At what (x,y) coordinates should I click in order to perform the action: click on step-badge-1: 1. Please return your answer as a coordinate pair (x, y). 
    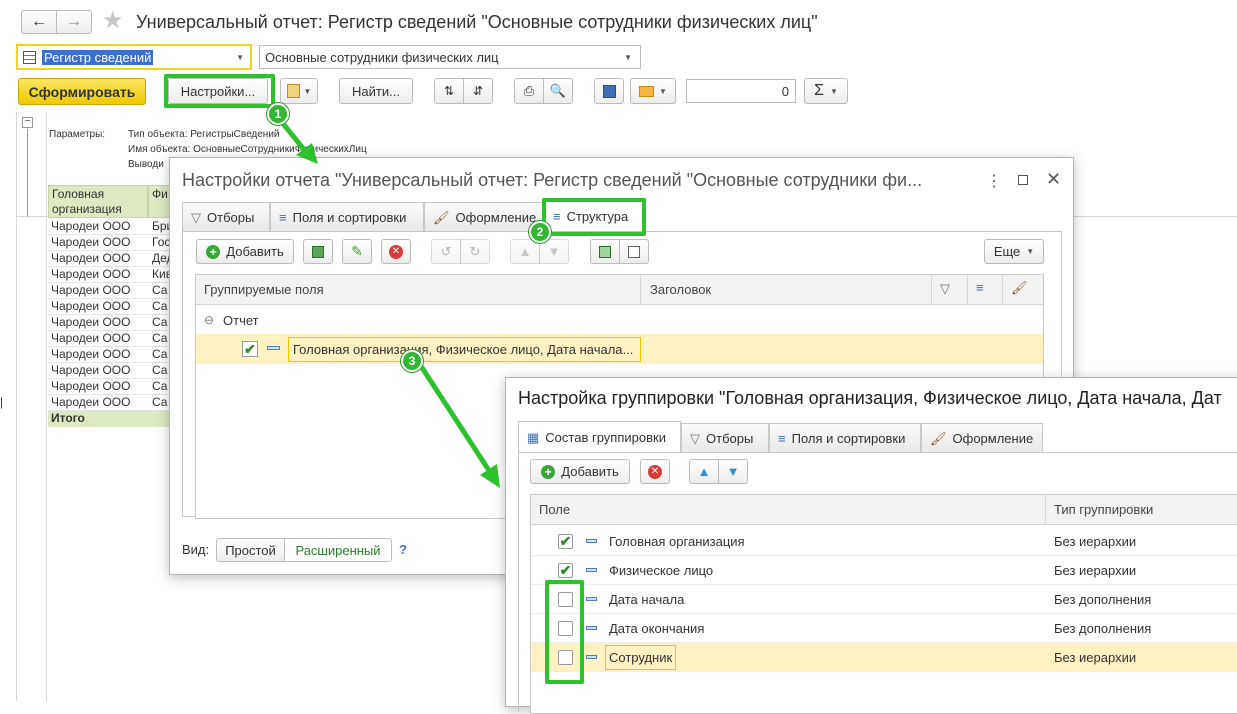
    Looking at the image, I should click on (278, 114).